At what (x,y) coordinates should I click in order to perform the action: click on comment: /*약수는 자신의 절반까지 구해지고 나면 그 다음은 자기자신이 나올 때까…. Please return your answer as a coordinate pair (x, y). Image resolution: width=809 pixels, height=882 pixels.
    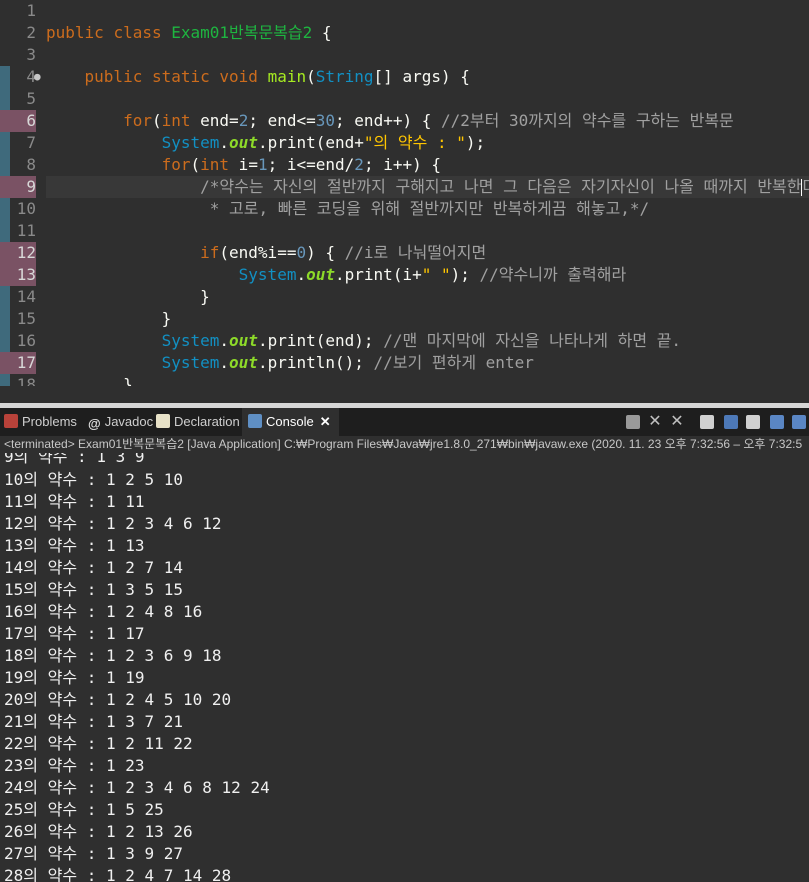
    Looking at the image, I should click on (504, 186).